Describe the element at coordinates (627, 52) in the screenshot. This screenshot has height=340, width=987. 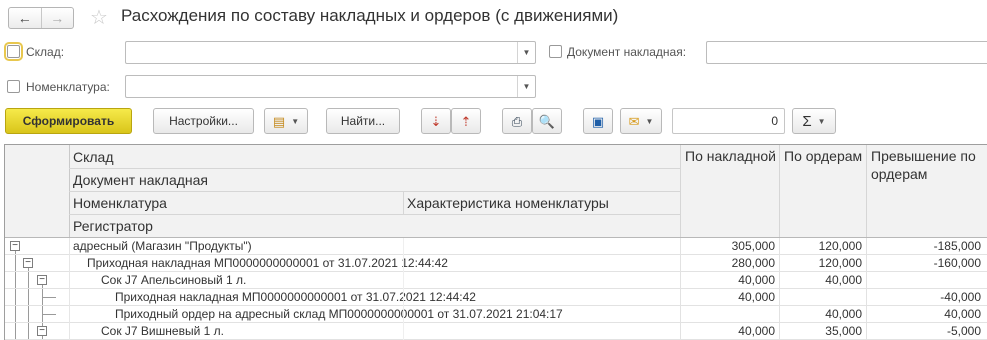
I see `invoice-document-label: Документ накладная:` at that location.